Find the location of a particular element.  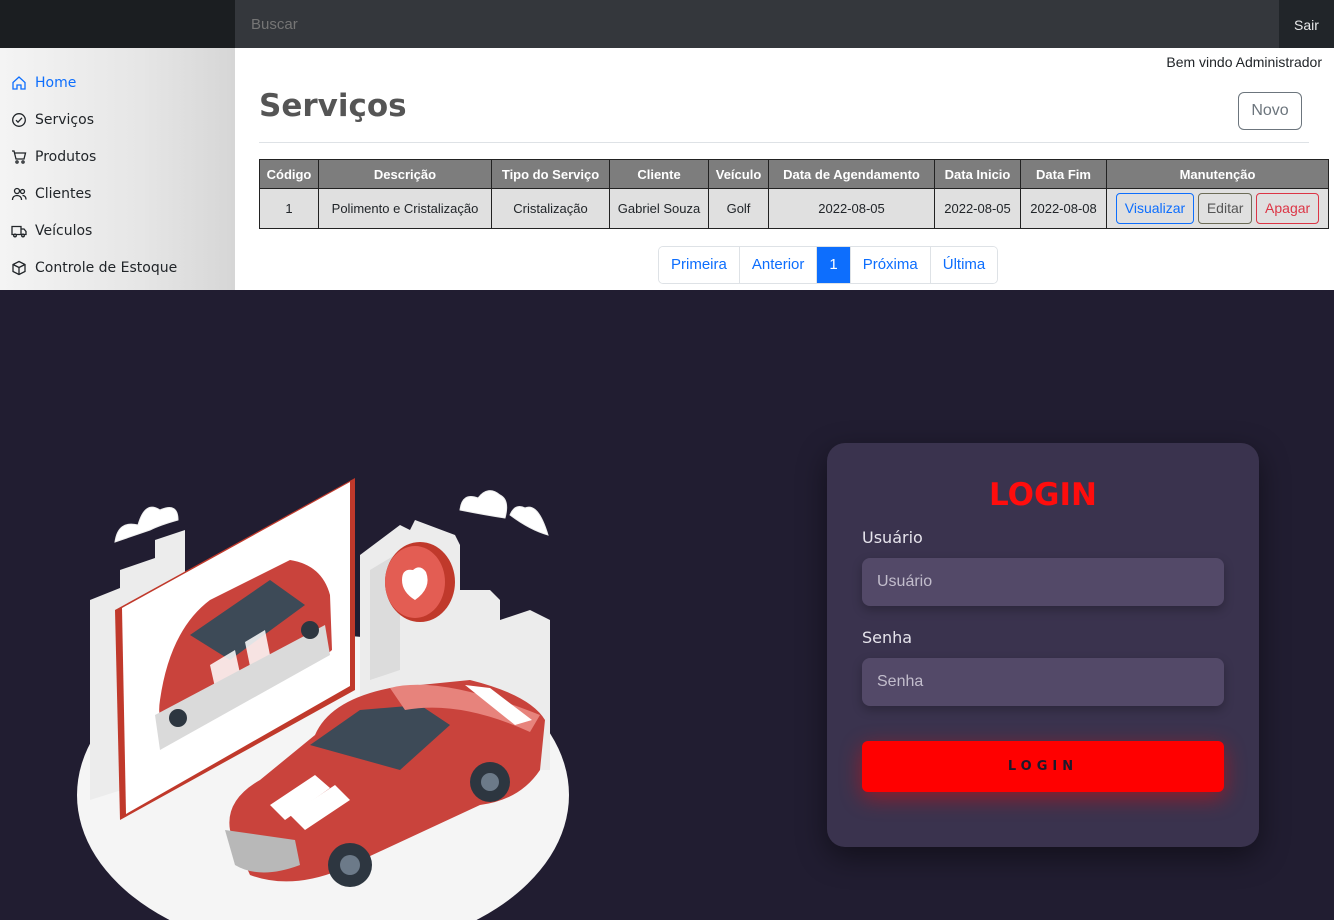

cell-cliente: Gabriel Souza is located at coordinates (659, 208).